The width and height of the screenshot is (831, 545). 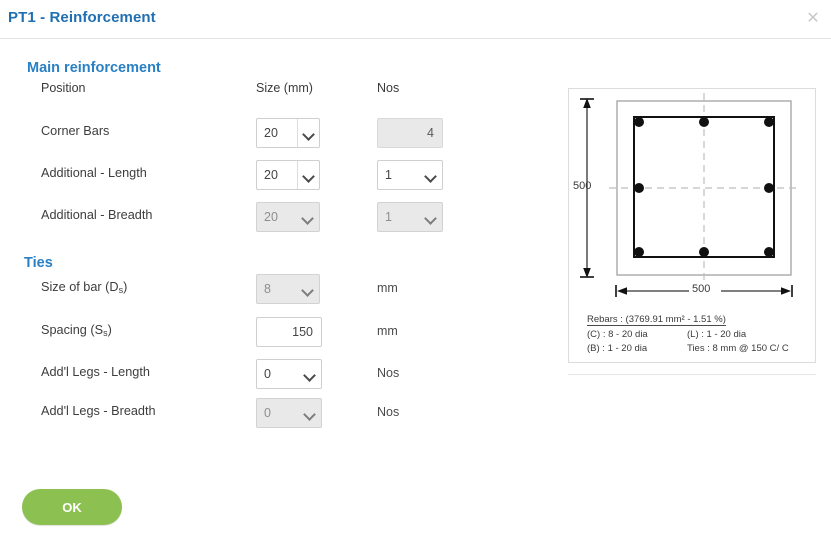 What do you see at coordinates (388, 88) in the screenshot?
I see `column-header-nos: Nos` at bounding box center [388, 88].